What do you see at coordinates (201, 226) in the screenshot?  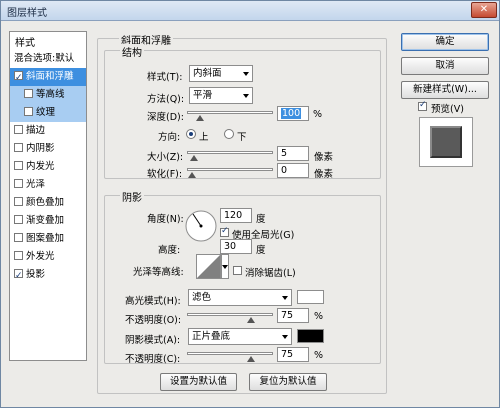 I see `angle-dial` at bounding box center [201, 226].